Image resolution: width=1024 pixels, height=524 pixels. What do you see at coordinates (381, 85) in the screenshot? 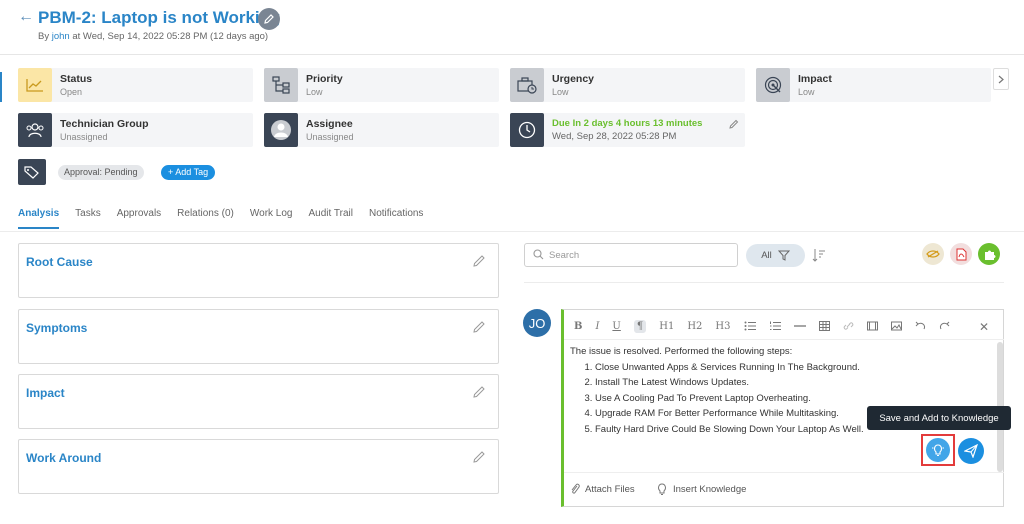
I see `priority-card: Priority Low` at bounding box center [381, 85].